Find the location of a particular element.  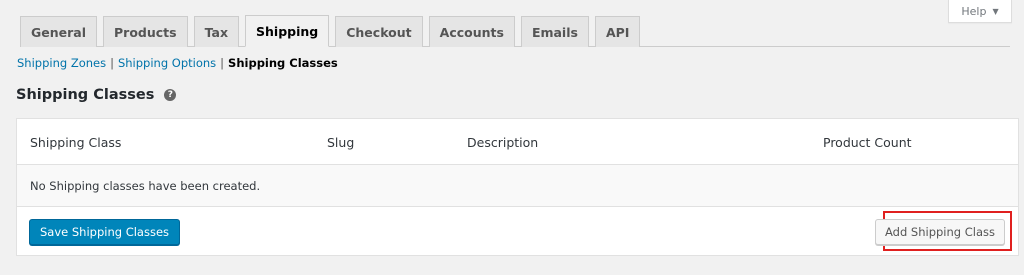

tab-api: API is located at coordinates (617, 31).